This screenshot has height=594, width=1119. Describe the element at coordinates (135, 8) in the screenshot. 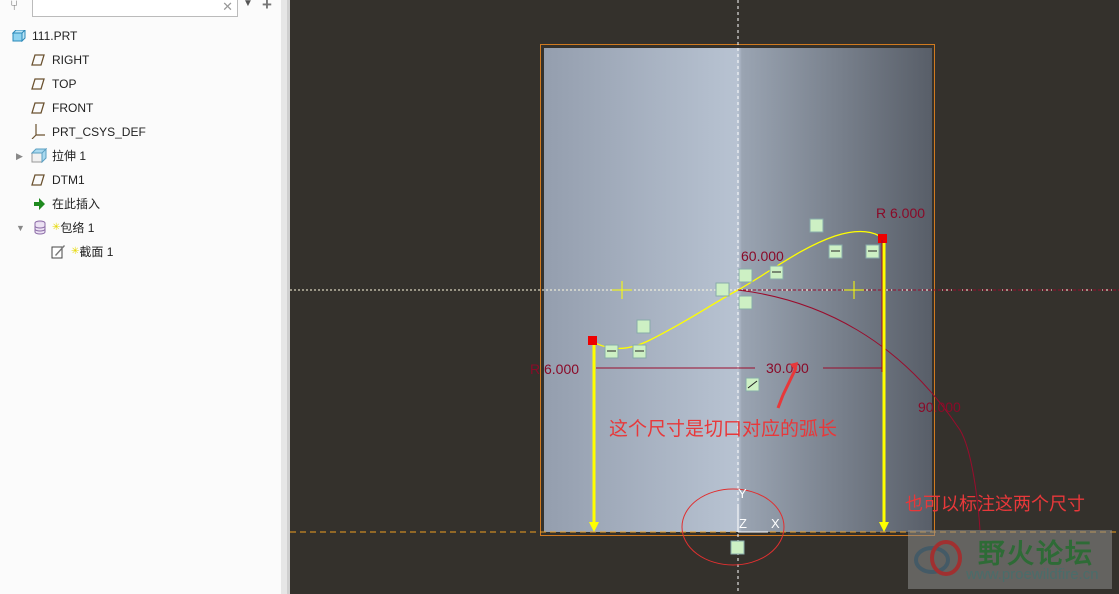

I see `tree-search-input: ✕` at that location.